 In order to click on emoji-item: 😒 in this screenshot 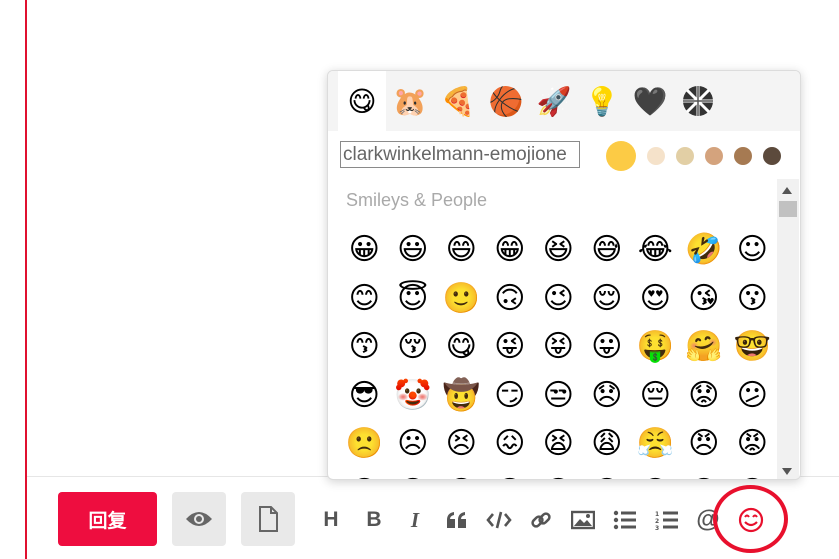, I will do `click(558, 396)`.